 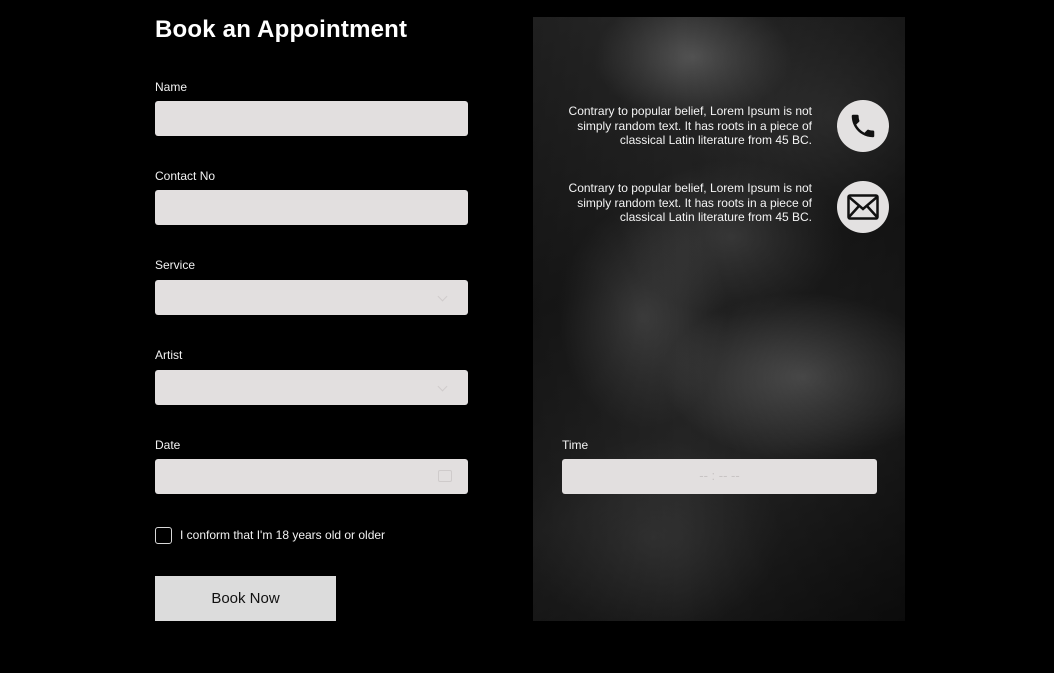 I want to click on contact-field, so click(x=311, y=207).